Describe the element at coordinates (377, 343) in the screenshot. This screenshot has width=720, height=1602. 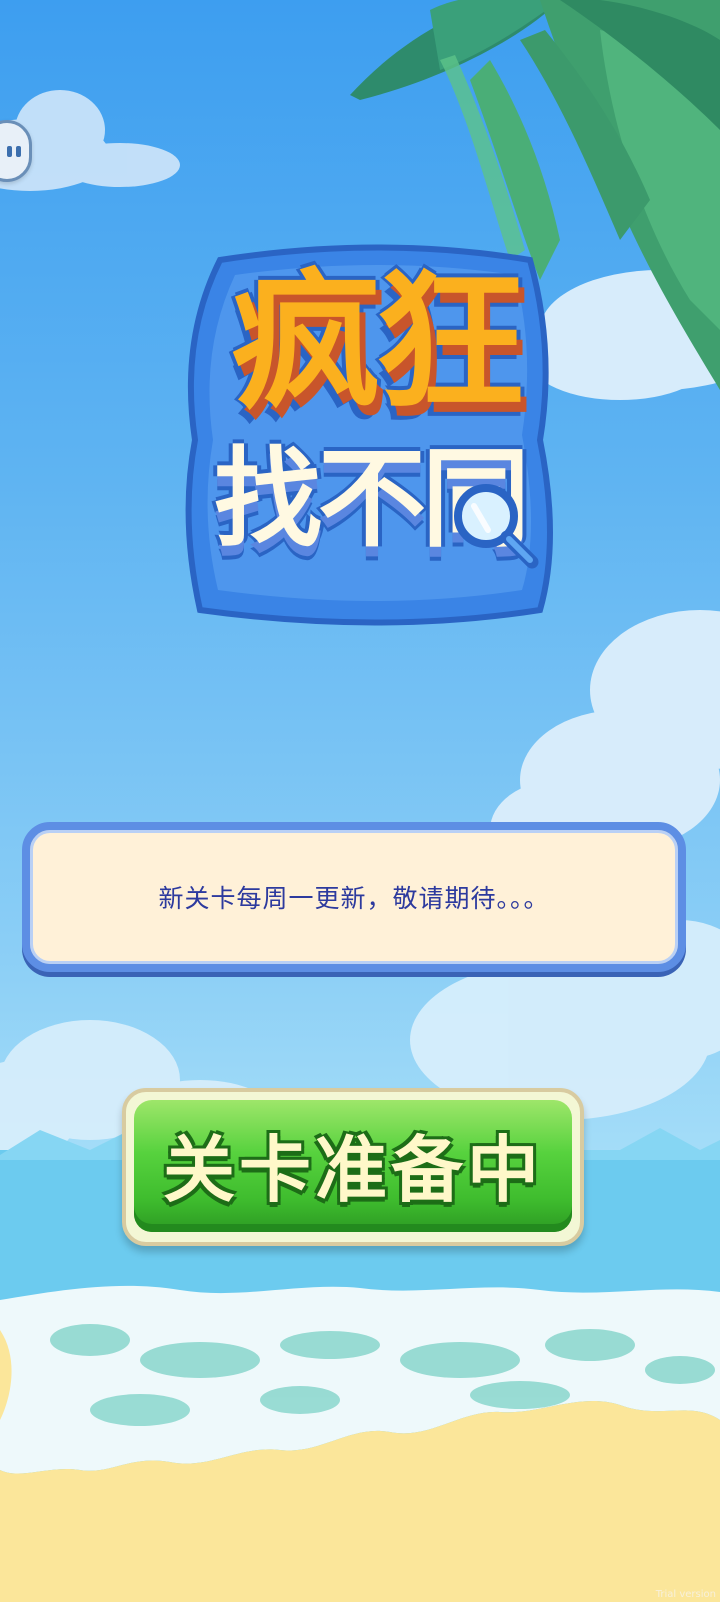
I see `logo-title-line1: 疯狂` at that location.